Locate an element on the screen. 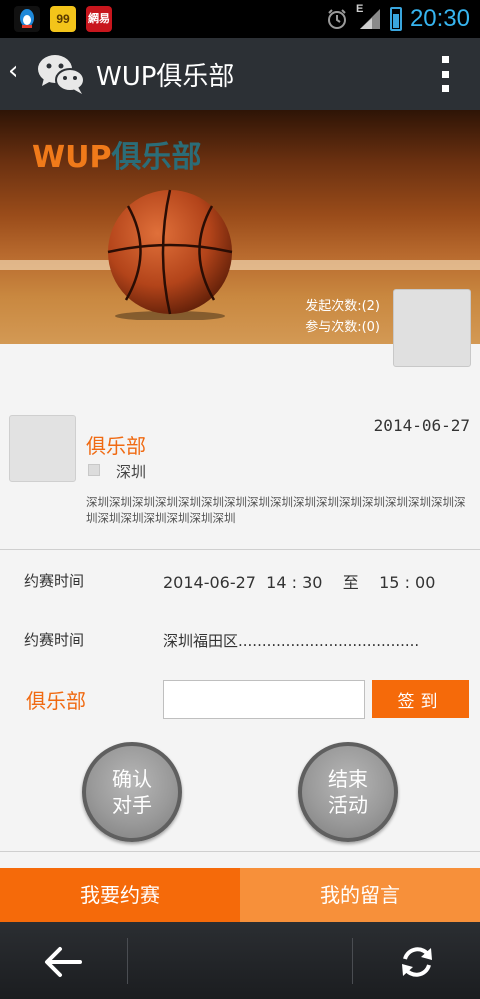  back-arrow-icon is located at coordinates (63, 962).